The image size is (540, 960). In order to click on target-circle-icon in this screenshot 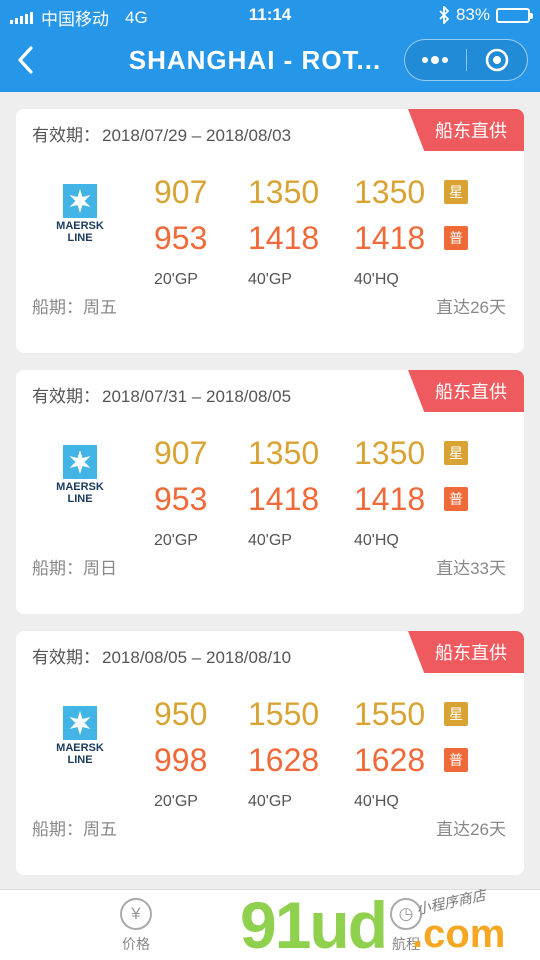, I will do `click(497, 60)`.